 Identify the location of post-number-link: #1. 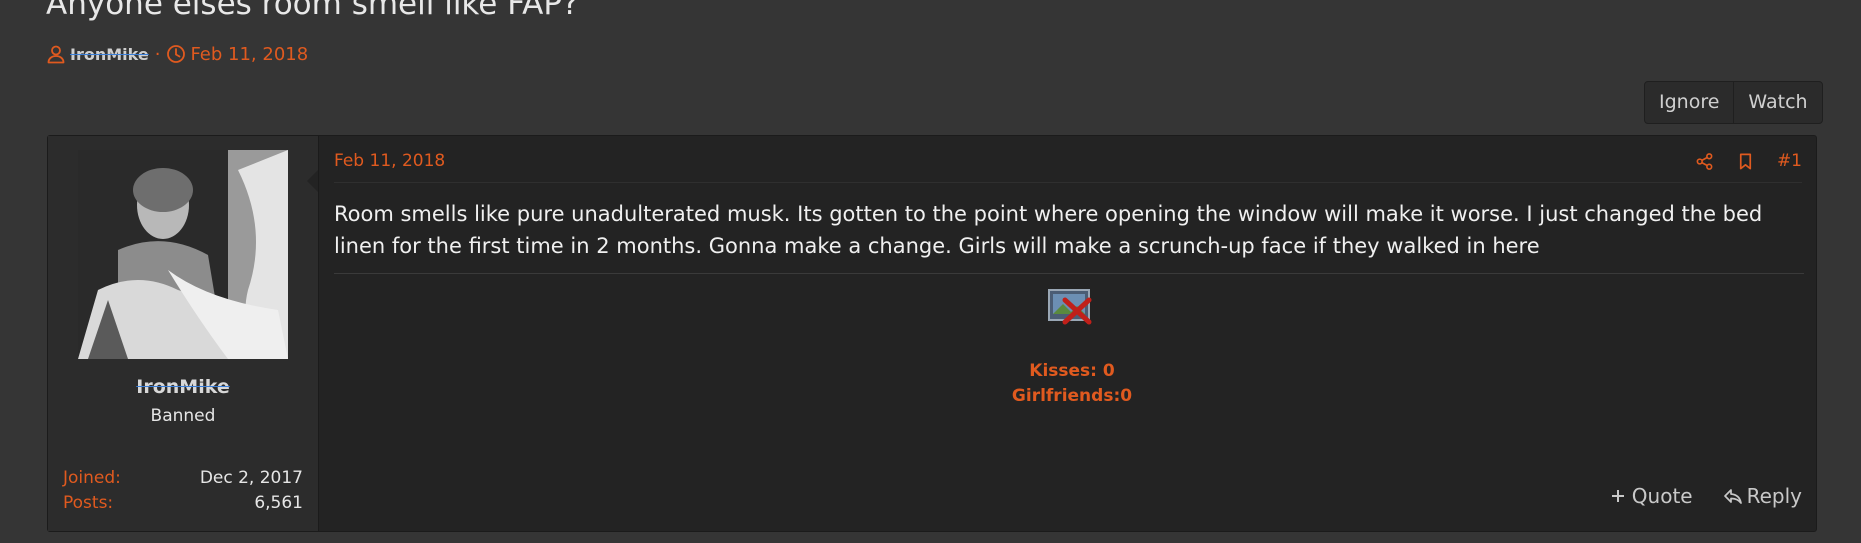
(1789, 161).